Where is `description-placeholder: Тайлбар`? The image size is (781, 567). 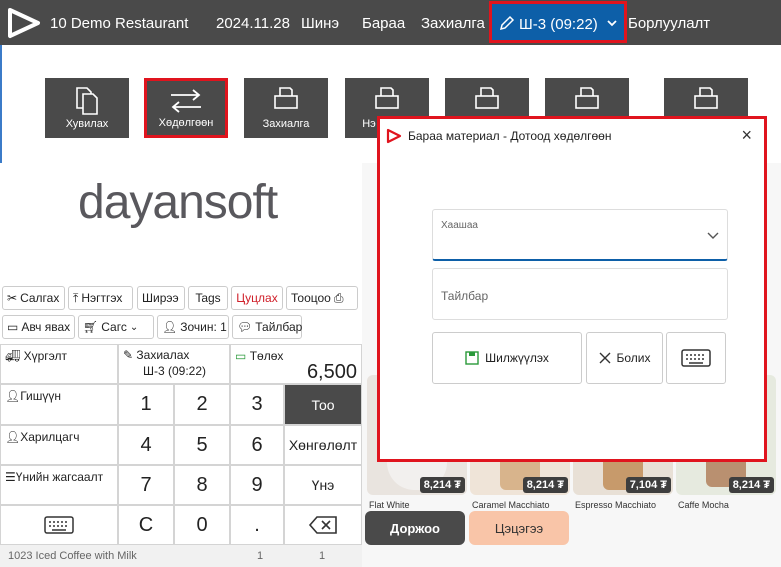 description-placeholder: Тайлбар is located at coordinates (465, 296).